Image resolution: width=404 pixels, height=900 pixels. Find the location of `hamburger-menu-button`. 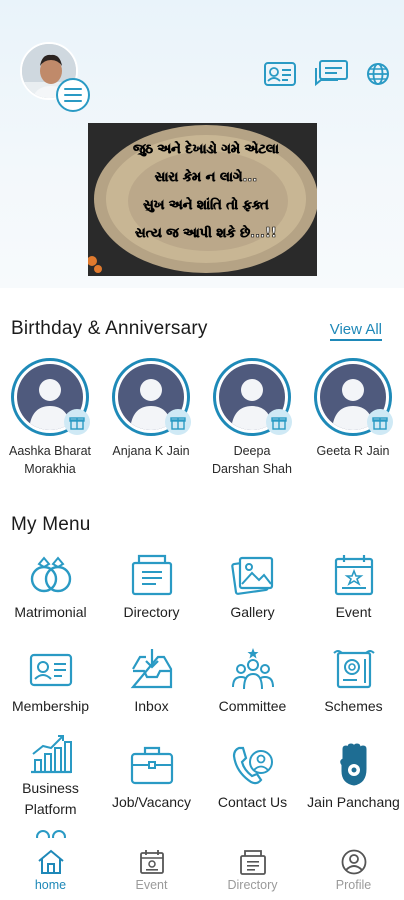

hamburger-menu-button is located at coordinates (73, 95).